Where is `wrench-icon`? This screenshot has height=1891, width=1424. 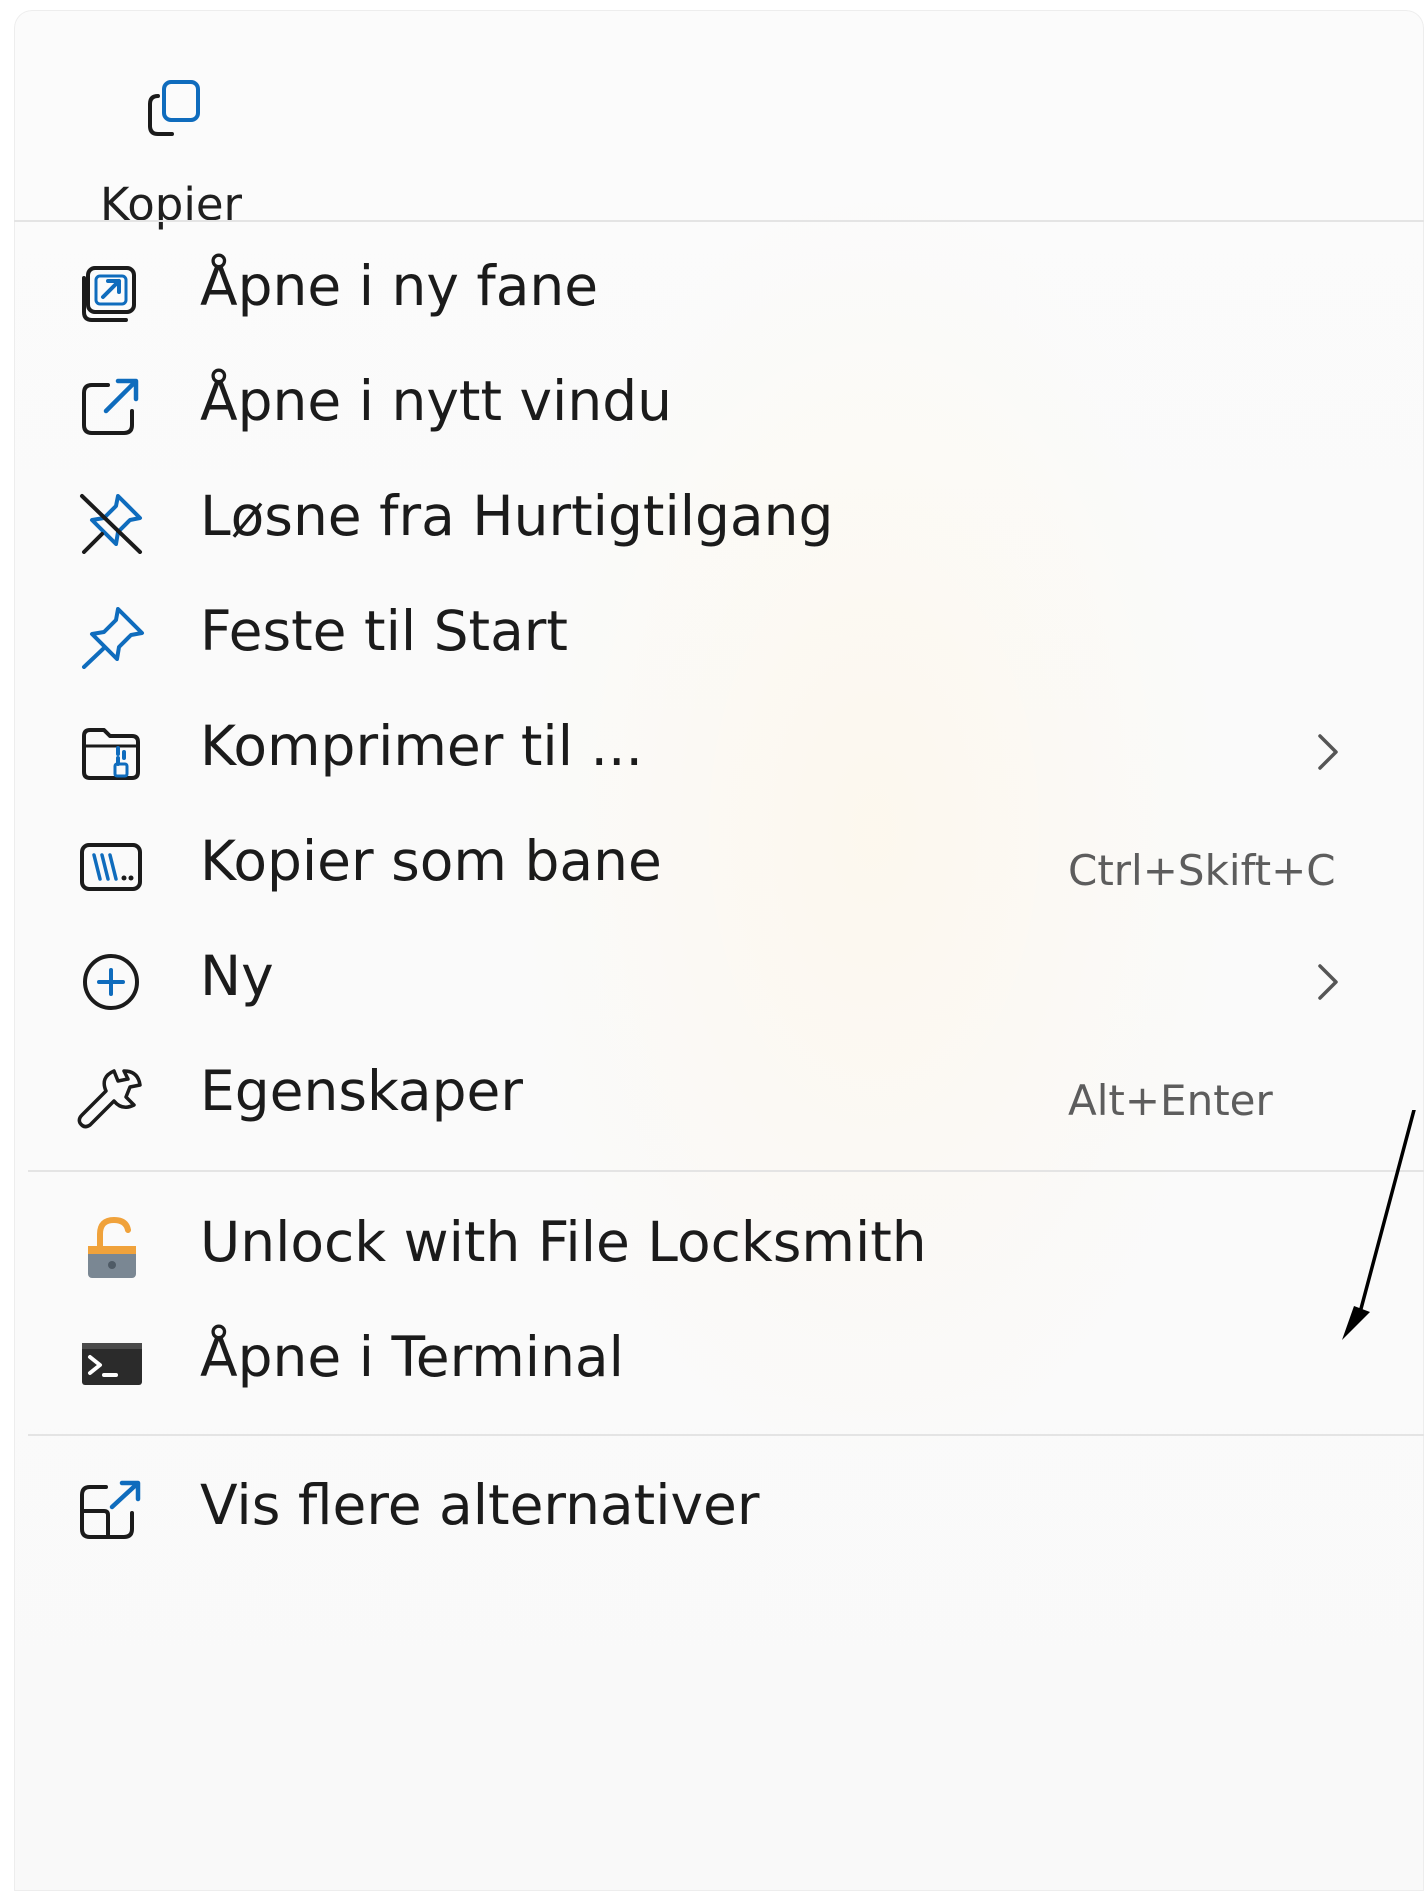
wrench-icon is located at coordinates (111, 1097).